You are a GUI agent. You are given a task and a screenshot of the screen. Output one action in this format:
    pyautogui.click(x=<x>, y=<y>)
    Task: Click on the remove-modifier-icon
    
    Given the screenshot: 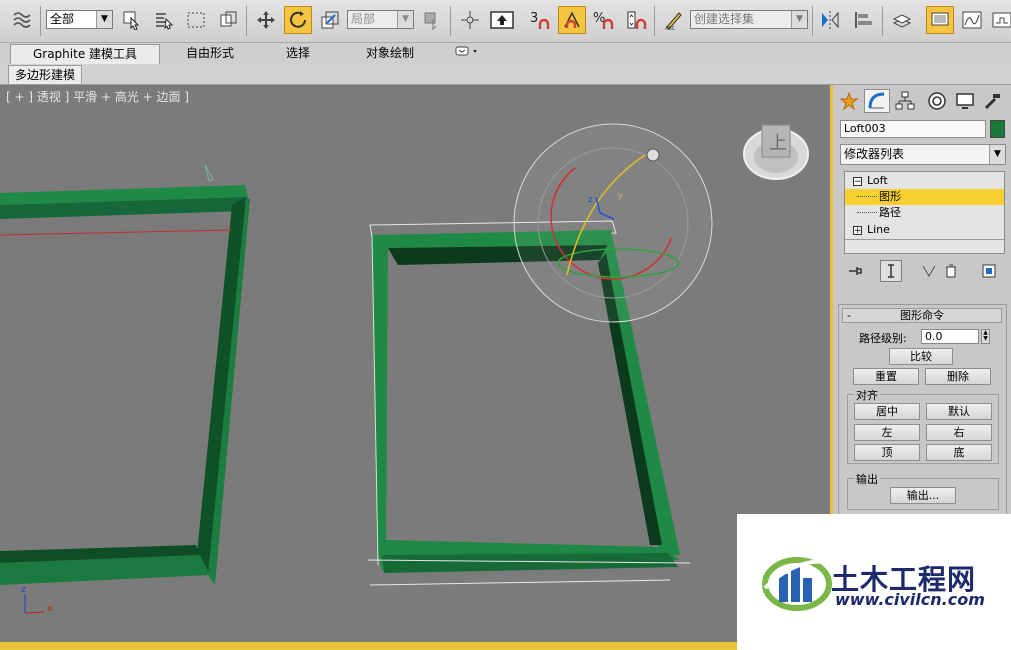 What is the action you would take?
    pyautogui.click(x=951, y=271)
    